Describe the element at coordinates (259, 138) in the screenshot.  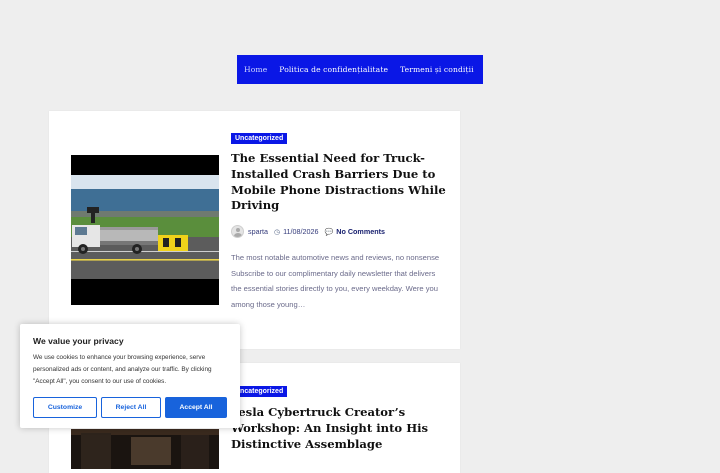
I see `category-badge: Uncategorized` at that location.